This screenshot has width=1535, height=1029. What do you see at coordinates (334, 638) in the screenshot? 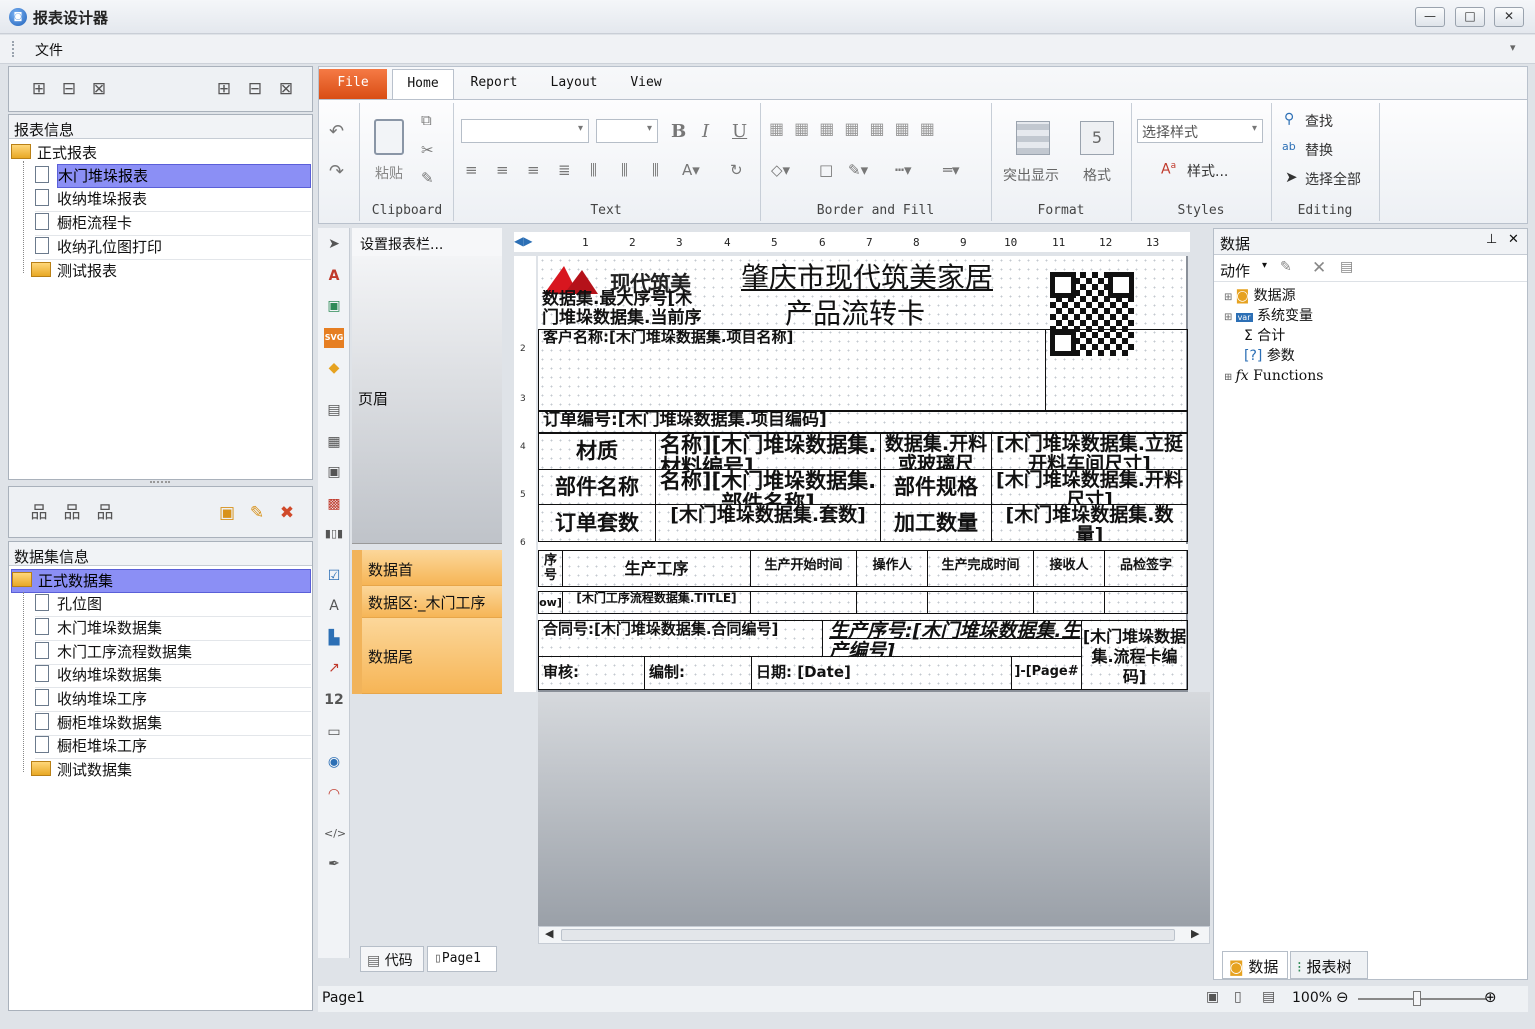
I see `chart-tool-icon: ▙` at bounding box center [334, 638].